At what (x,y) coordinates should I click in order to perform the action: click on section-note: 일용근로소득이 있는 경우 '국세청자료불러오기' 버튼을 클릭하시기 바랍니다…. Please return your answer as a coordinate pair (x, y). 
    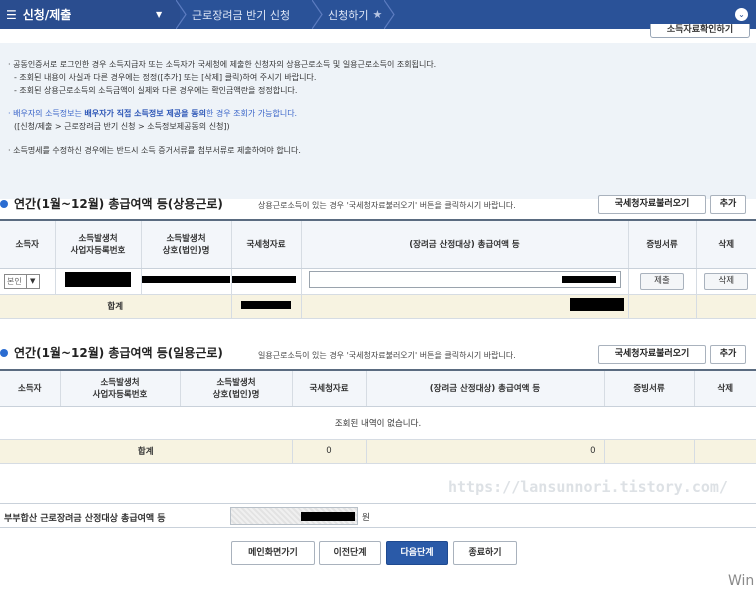
    Looking at the image, I should click on (387, 355).